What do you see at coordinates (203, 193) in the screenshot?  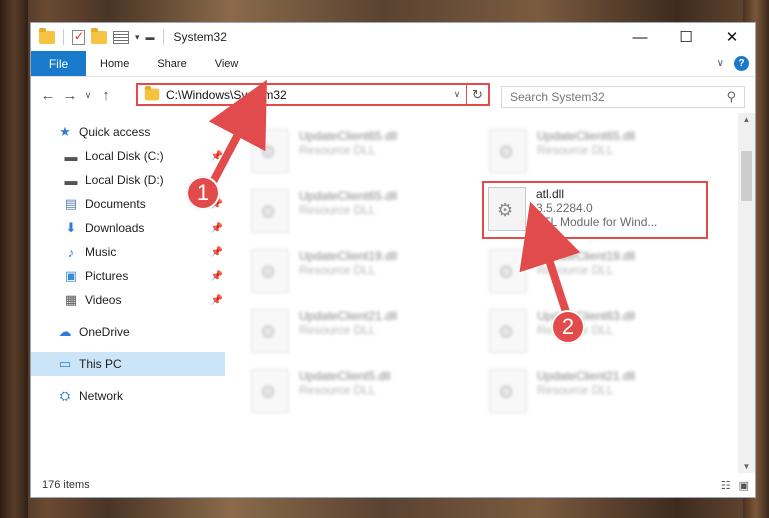 I see `callout-number-1: 1` at bounding box center [203, 193].